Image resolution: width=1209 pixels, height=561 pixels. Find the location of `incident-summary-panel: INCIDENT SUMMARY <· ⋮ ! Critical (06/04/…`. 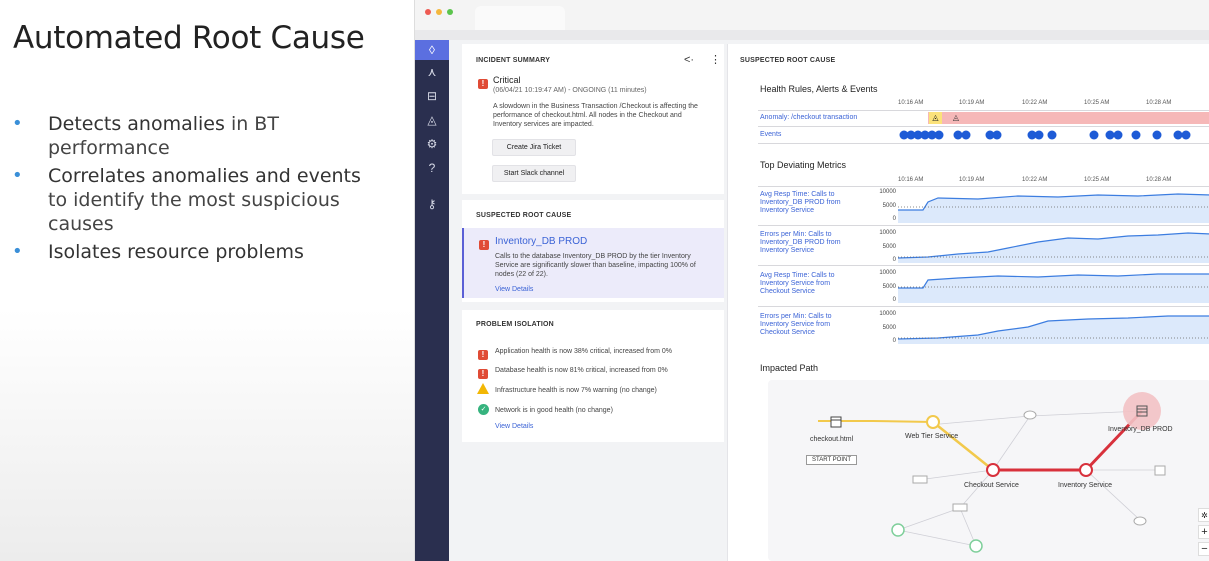

incident-summary-panel: INCIDENT SUMMARY <· ⋮ ! Critical (06/04/… is located at coordinates (593, 119).